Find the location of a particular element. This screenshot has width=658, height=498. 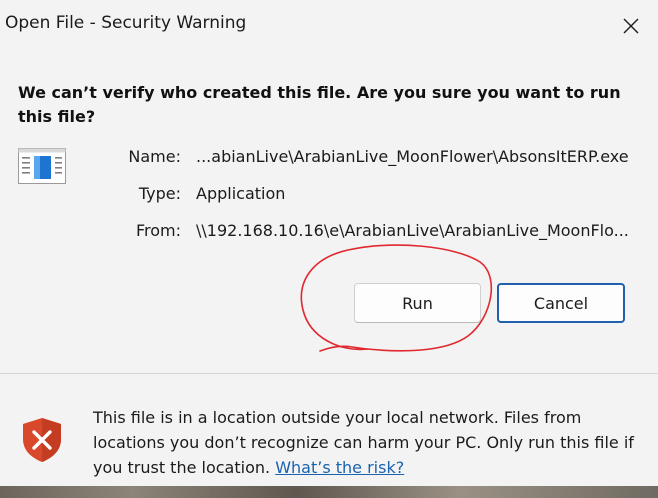

shield-warning-icon is located at coordinates (42, 440).